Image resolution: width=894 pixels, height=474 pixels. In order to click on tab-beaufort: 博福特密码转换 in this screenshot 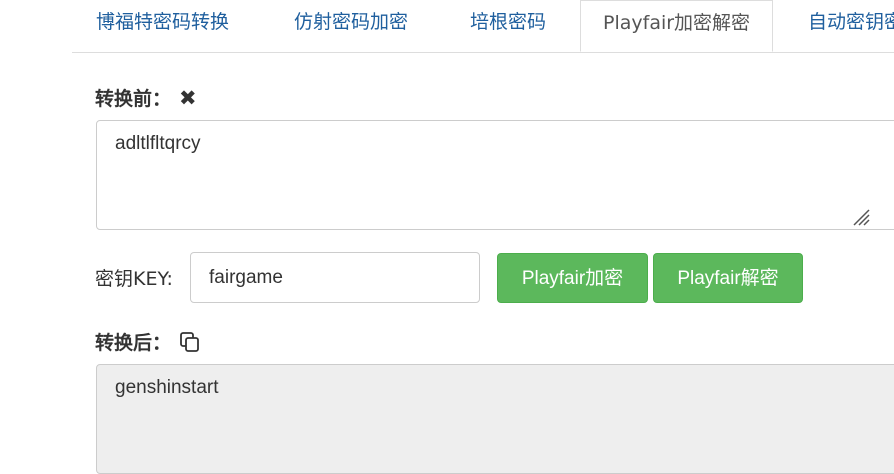, I will do `click(162, 22)`.